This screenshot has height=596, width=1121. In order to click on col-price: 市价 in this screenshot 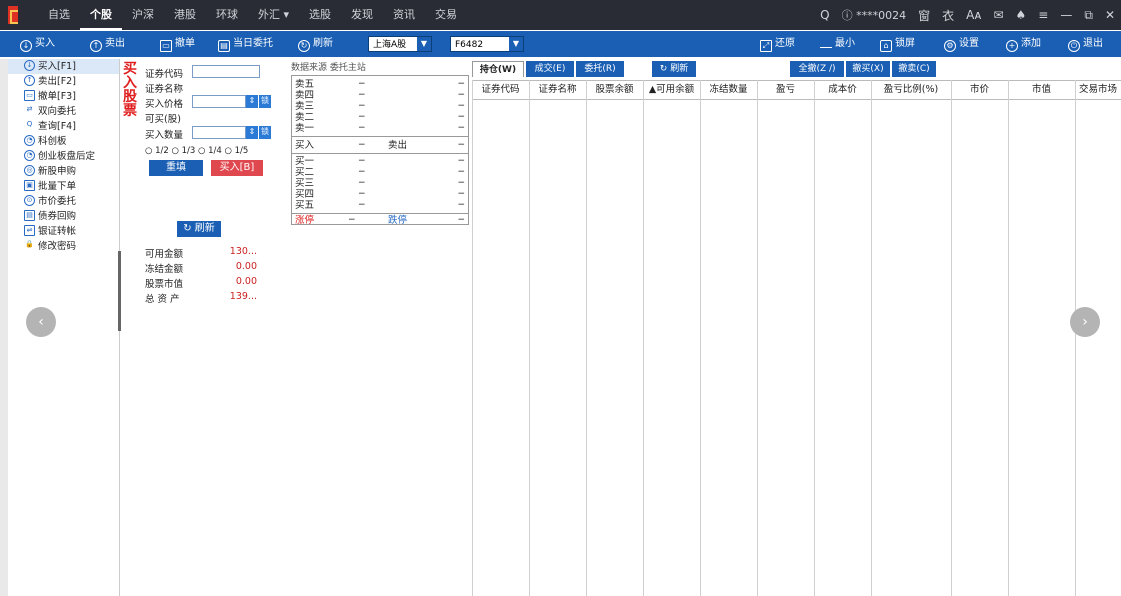, I will do `click(979, 90)`.